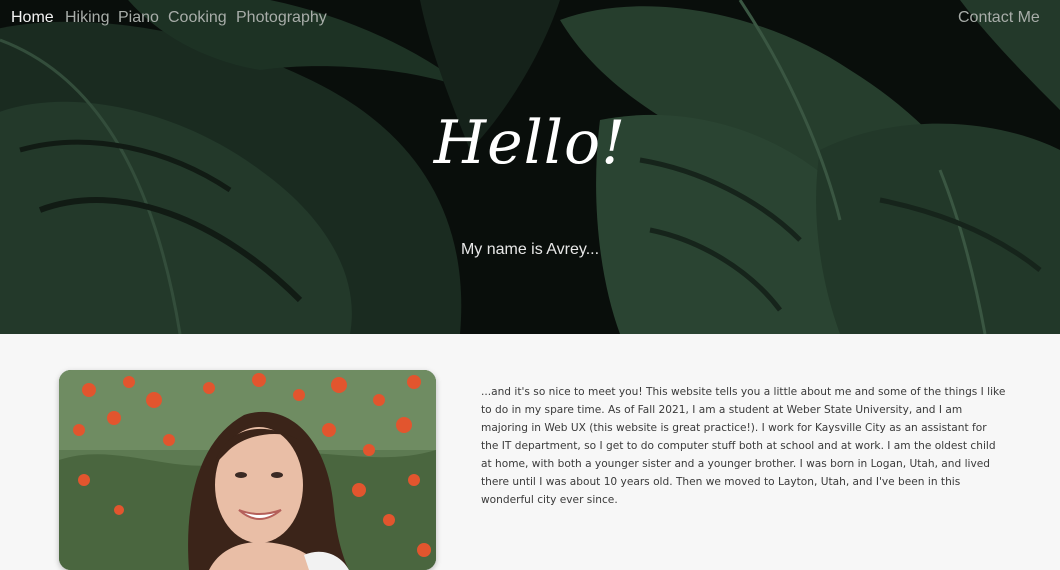  Describe the element at coordinates (197, 18) in the screenshot. I see `nav-cooking: Cooking` at that location.